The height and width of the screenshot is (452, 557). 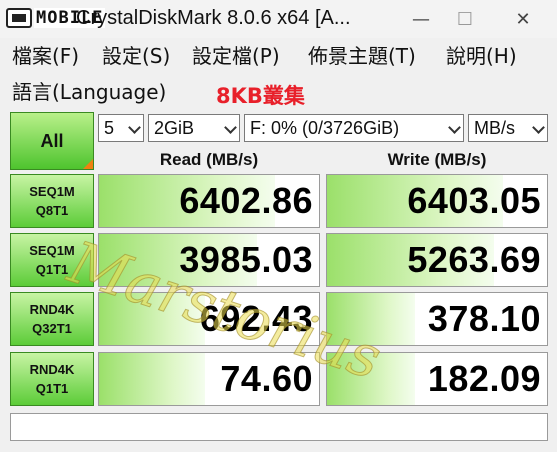 I want to click on read-result-cell: 692.43, so click(x=209, y=319).